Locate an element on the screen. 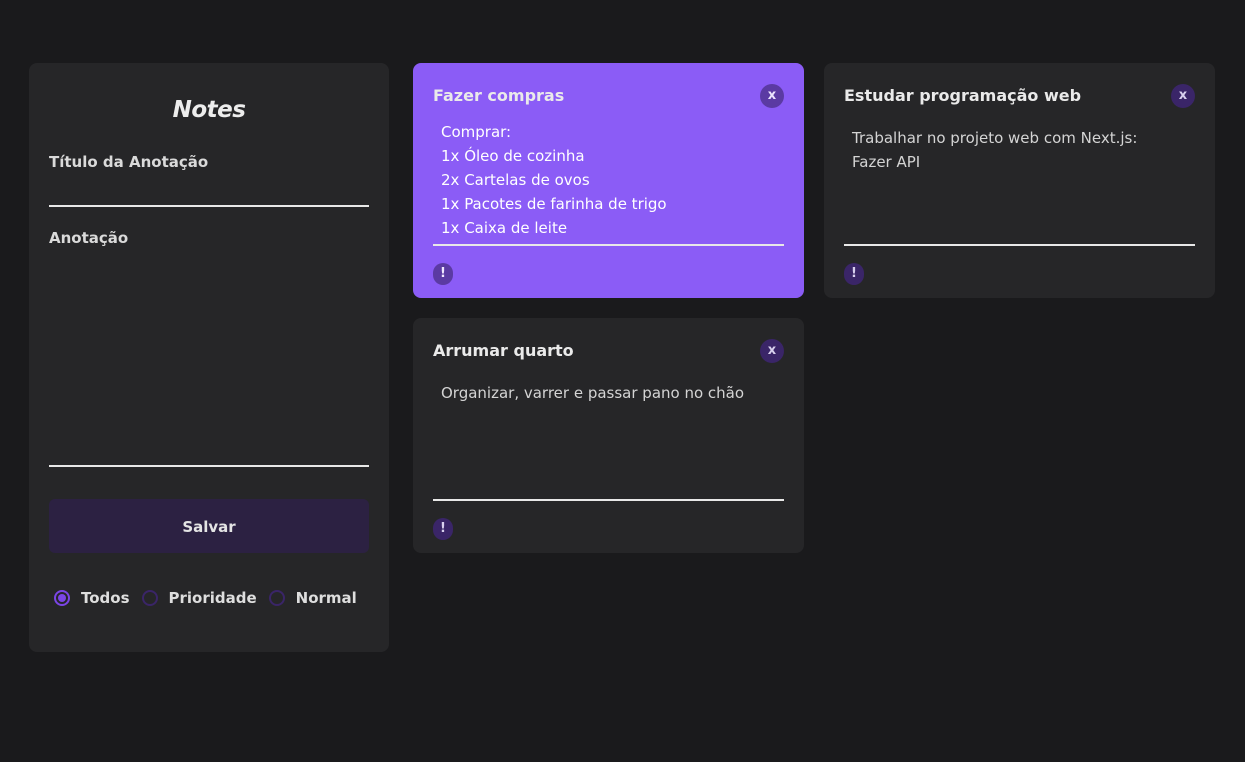 The width and height of the screenshot is (1245, 762). note-textarea is located at coordinates (209, 360).